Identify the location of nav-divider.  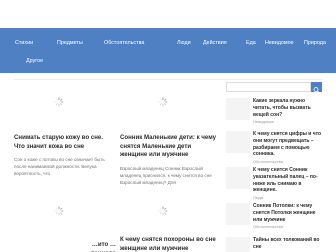
(168, 79).